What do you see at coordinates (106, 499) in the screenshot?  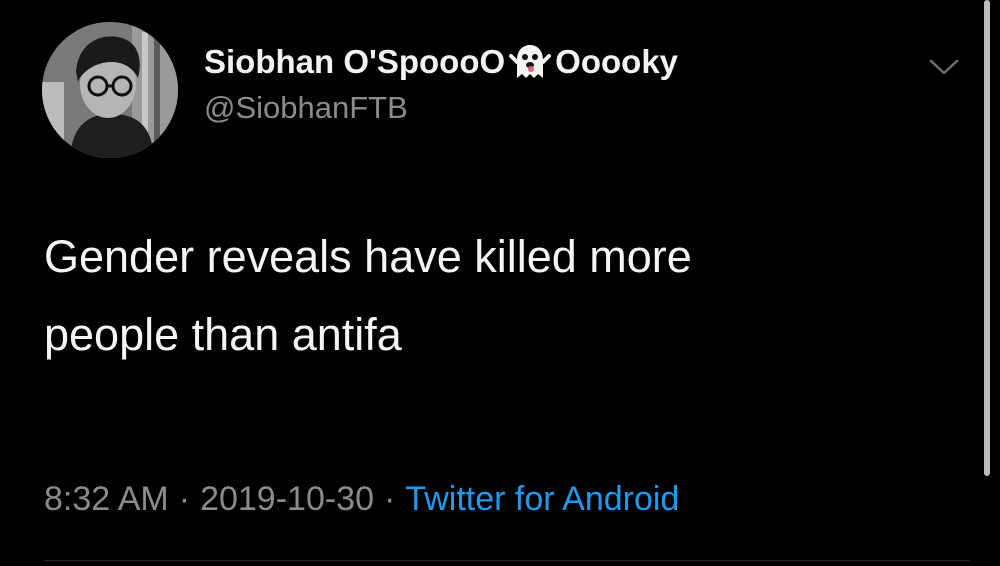 I see `tweet-time: 8:32 AM` at bounding box center [106, 499].